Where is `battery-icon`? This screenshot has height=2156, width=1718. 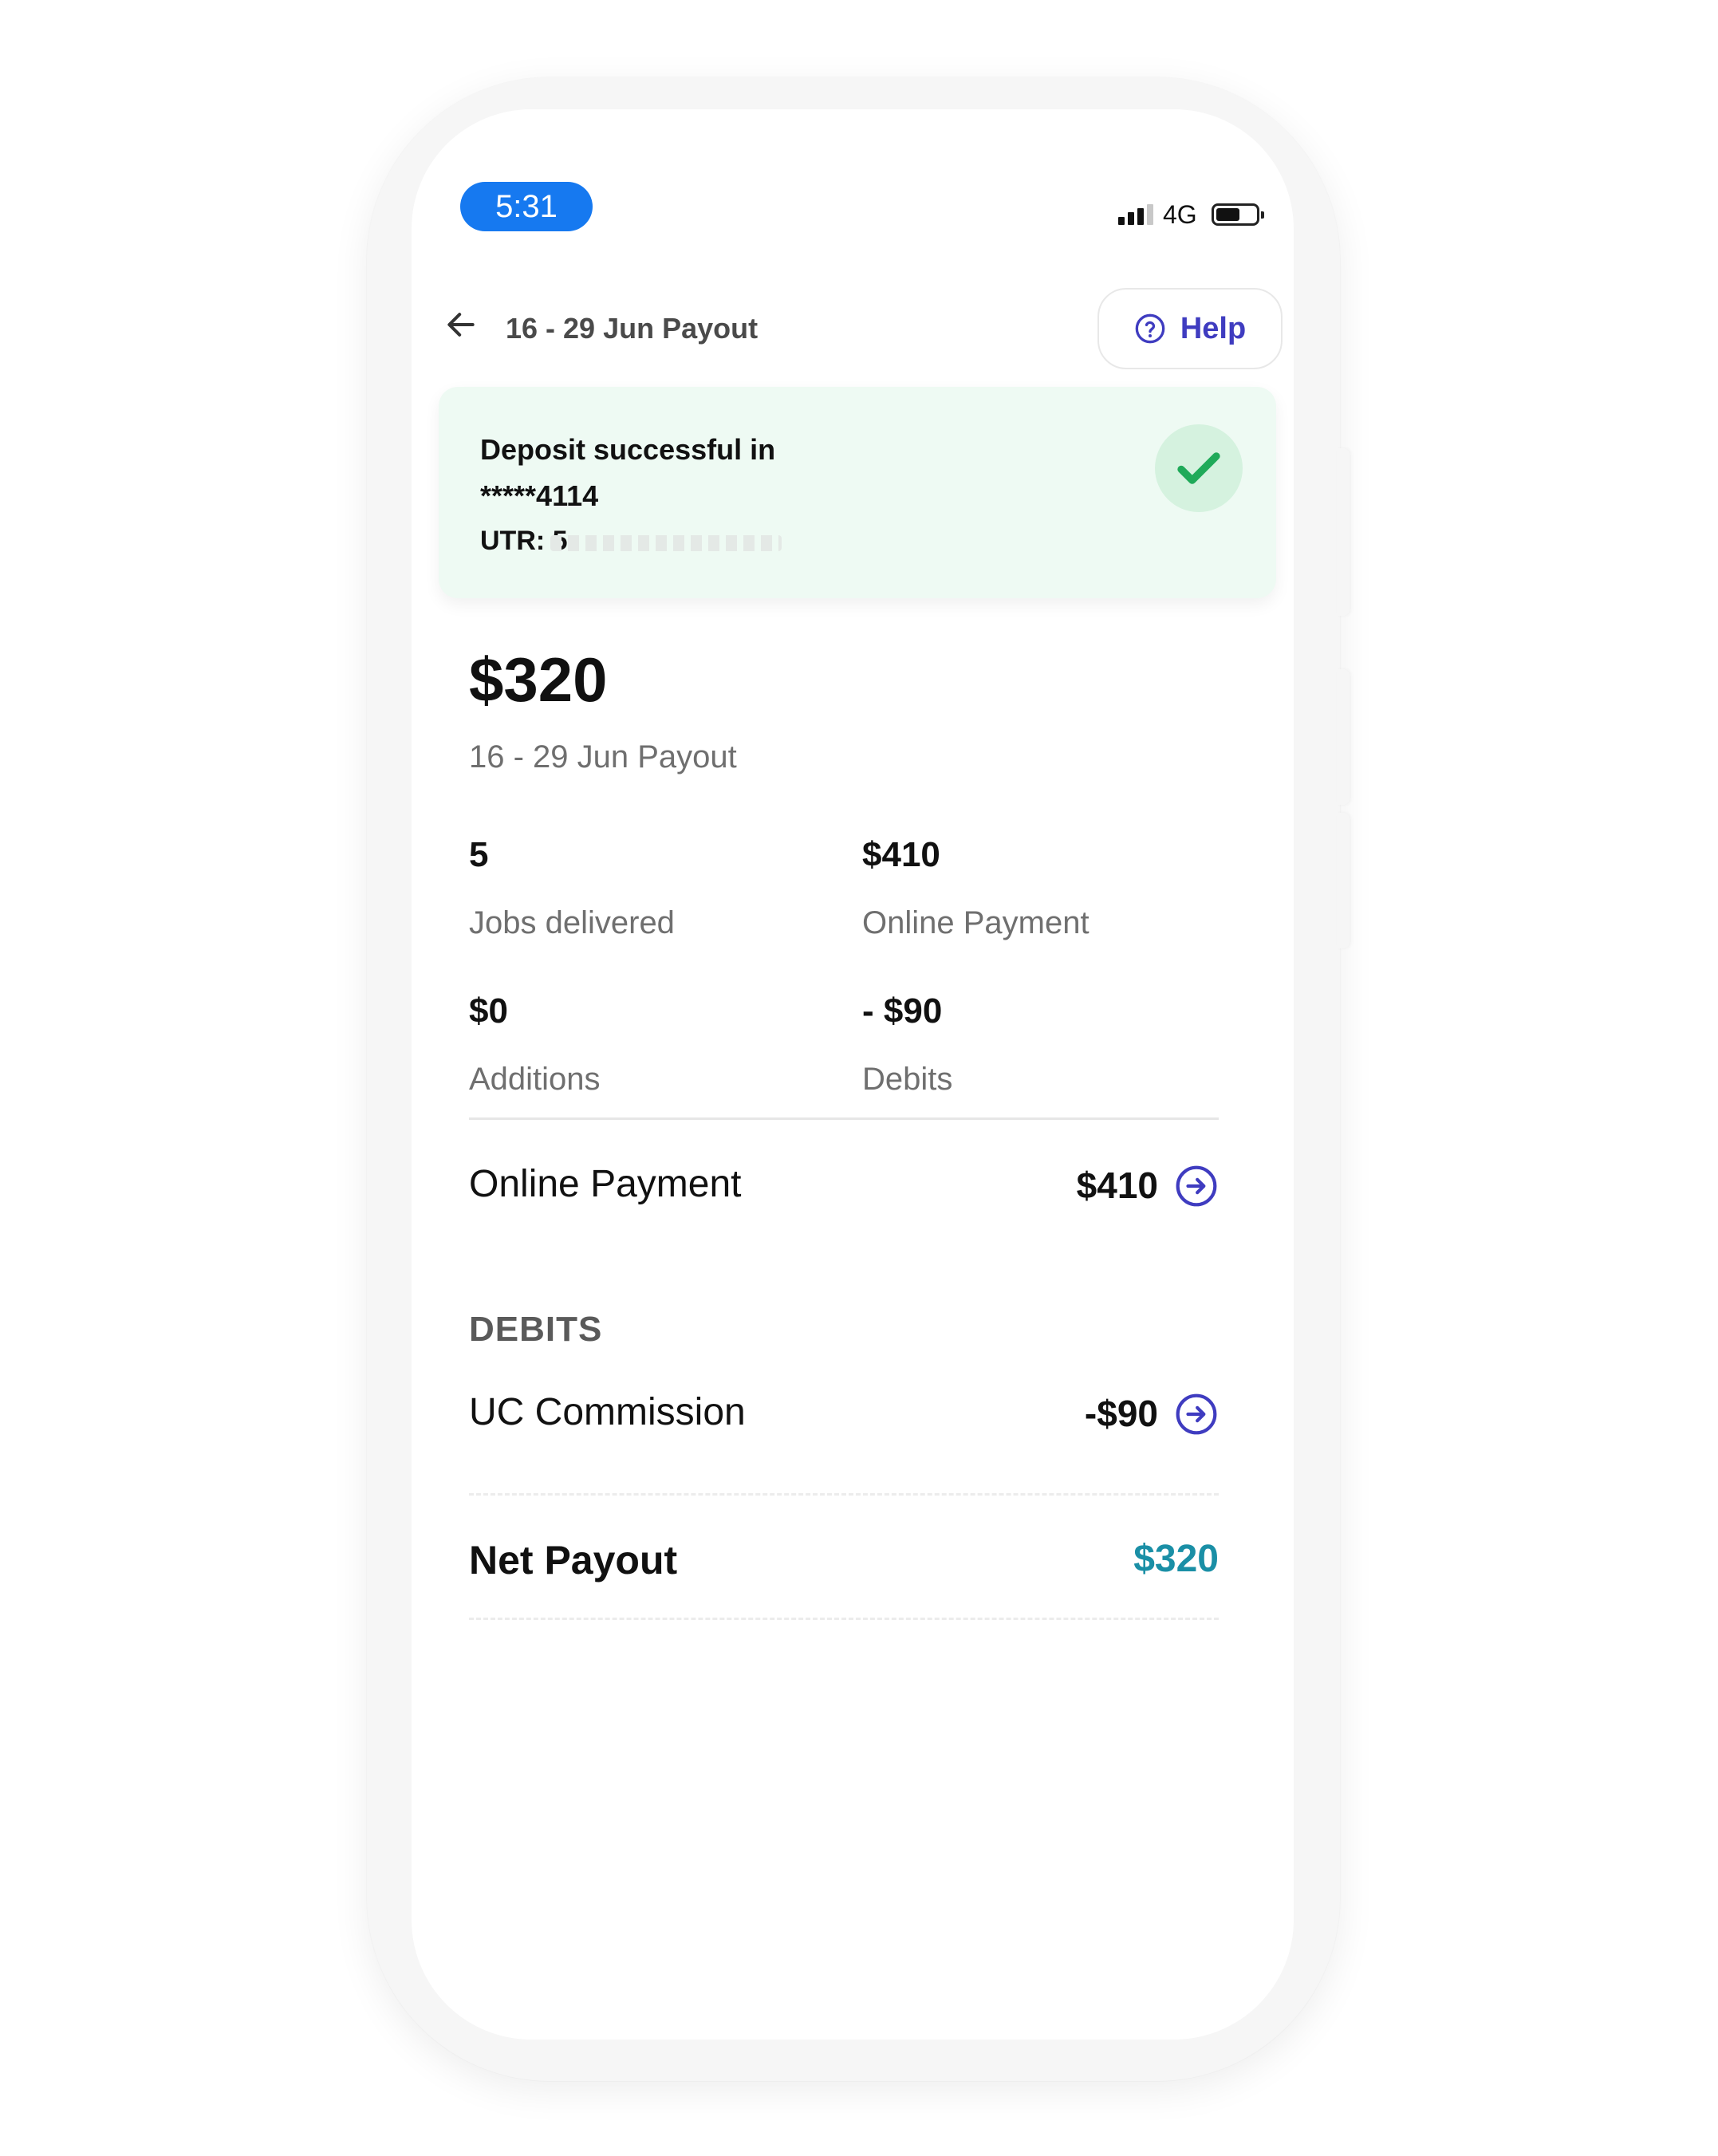 battery-icon is located at coordinates (1237, 214).